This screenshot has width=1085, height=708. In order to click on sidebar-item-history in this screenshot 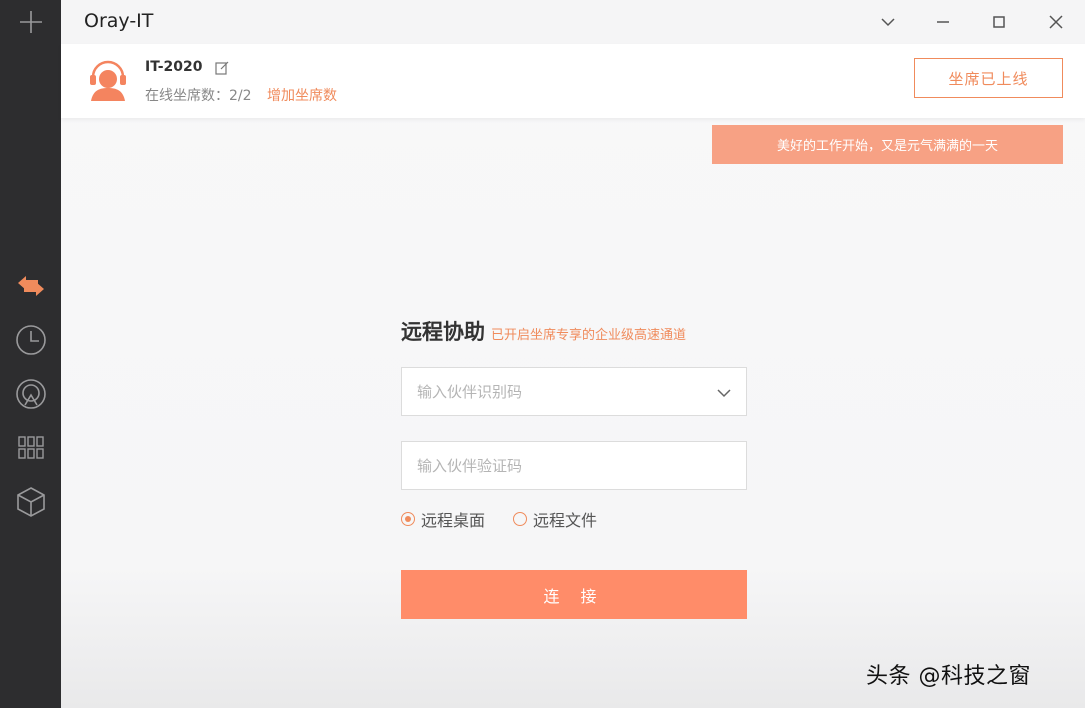, I will do `click(30, 340)`.